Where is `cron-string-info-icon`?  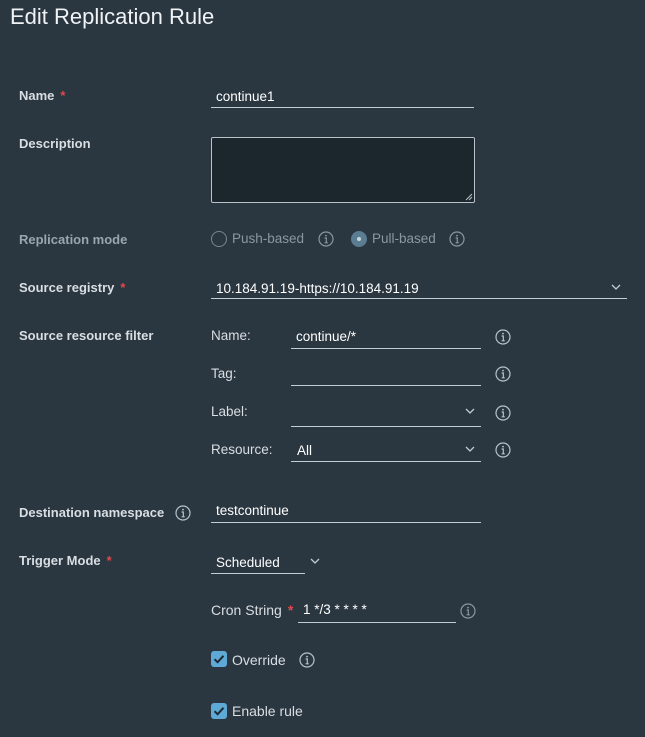 cron-string-info-icon is located at coordinates (468, 611).